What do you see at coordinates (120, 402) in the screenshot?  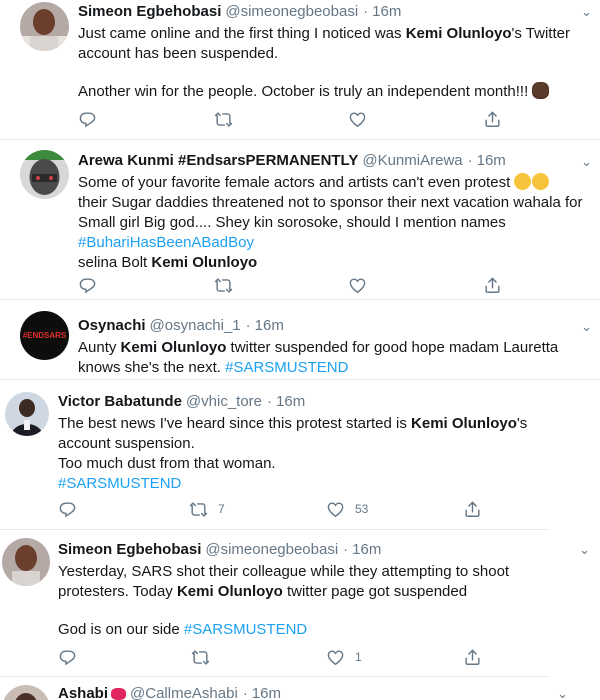 I see `display-name: Victor Babatunde` at bounding box center [120, 402].